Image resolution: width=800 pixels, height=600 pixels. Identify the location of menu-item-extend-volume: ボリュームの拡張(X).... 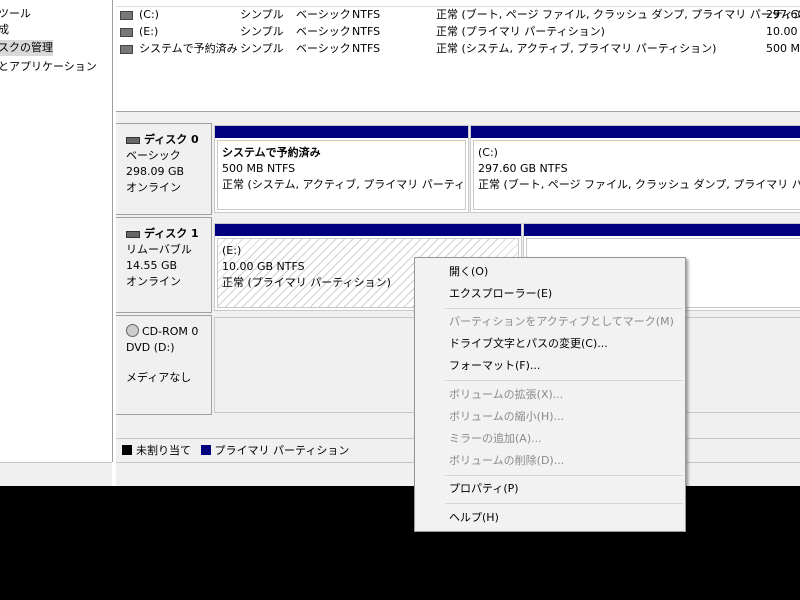
(506, 395).